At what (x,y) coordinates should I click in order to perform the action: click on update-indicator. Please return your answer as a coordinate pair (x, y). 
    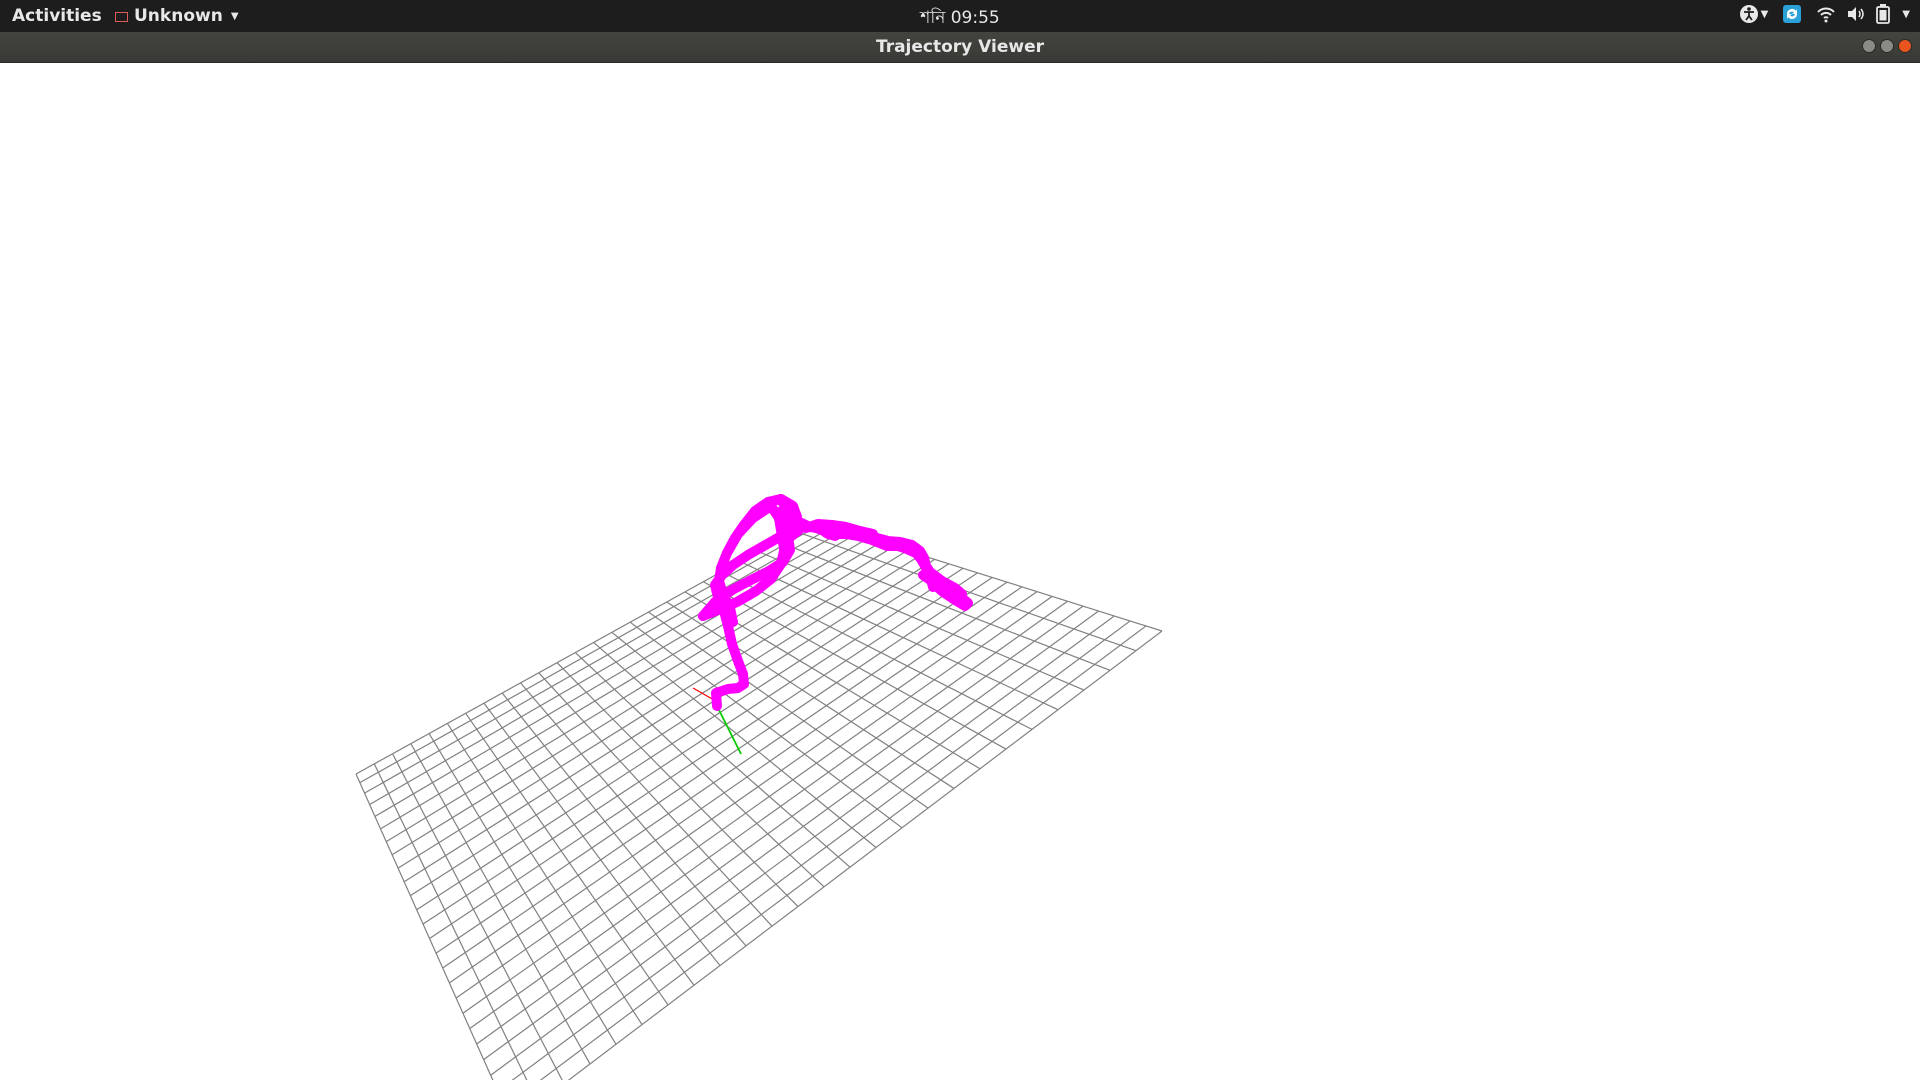
    Looking at the image, I should click on (1792, 14).